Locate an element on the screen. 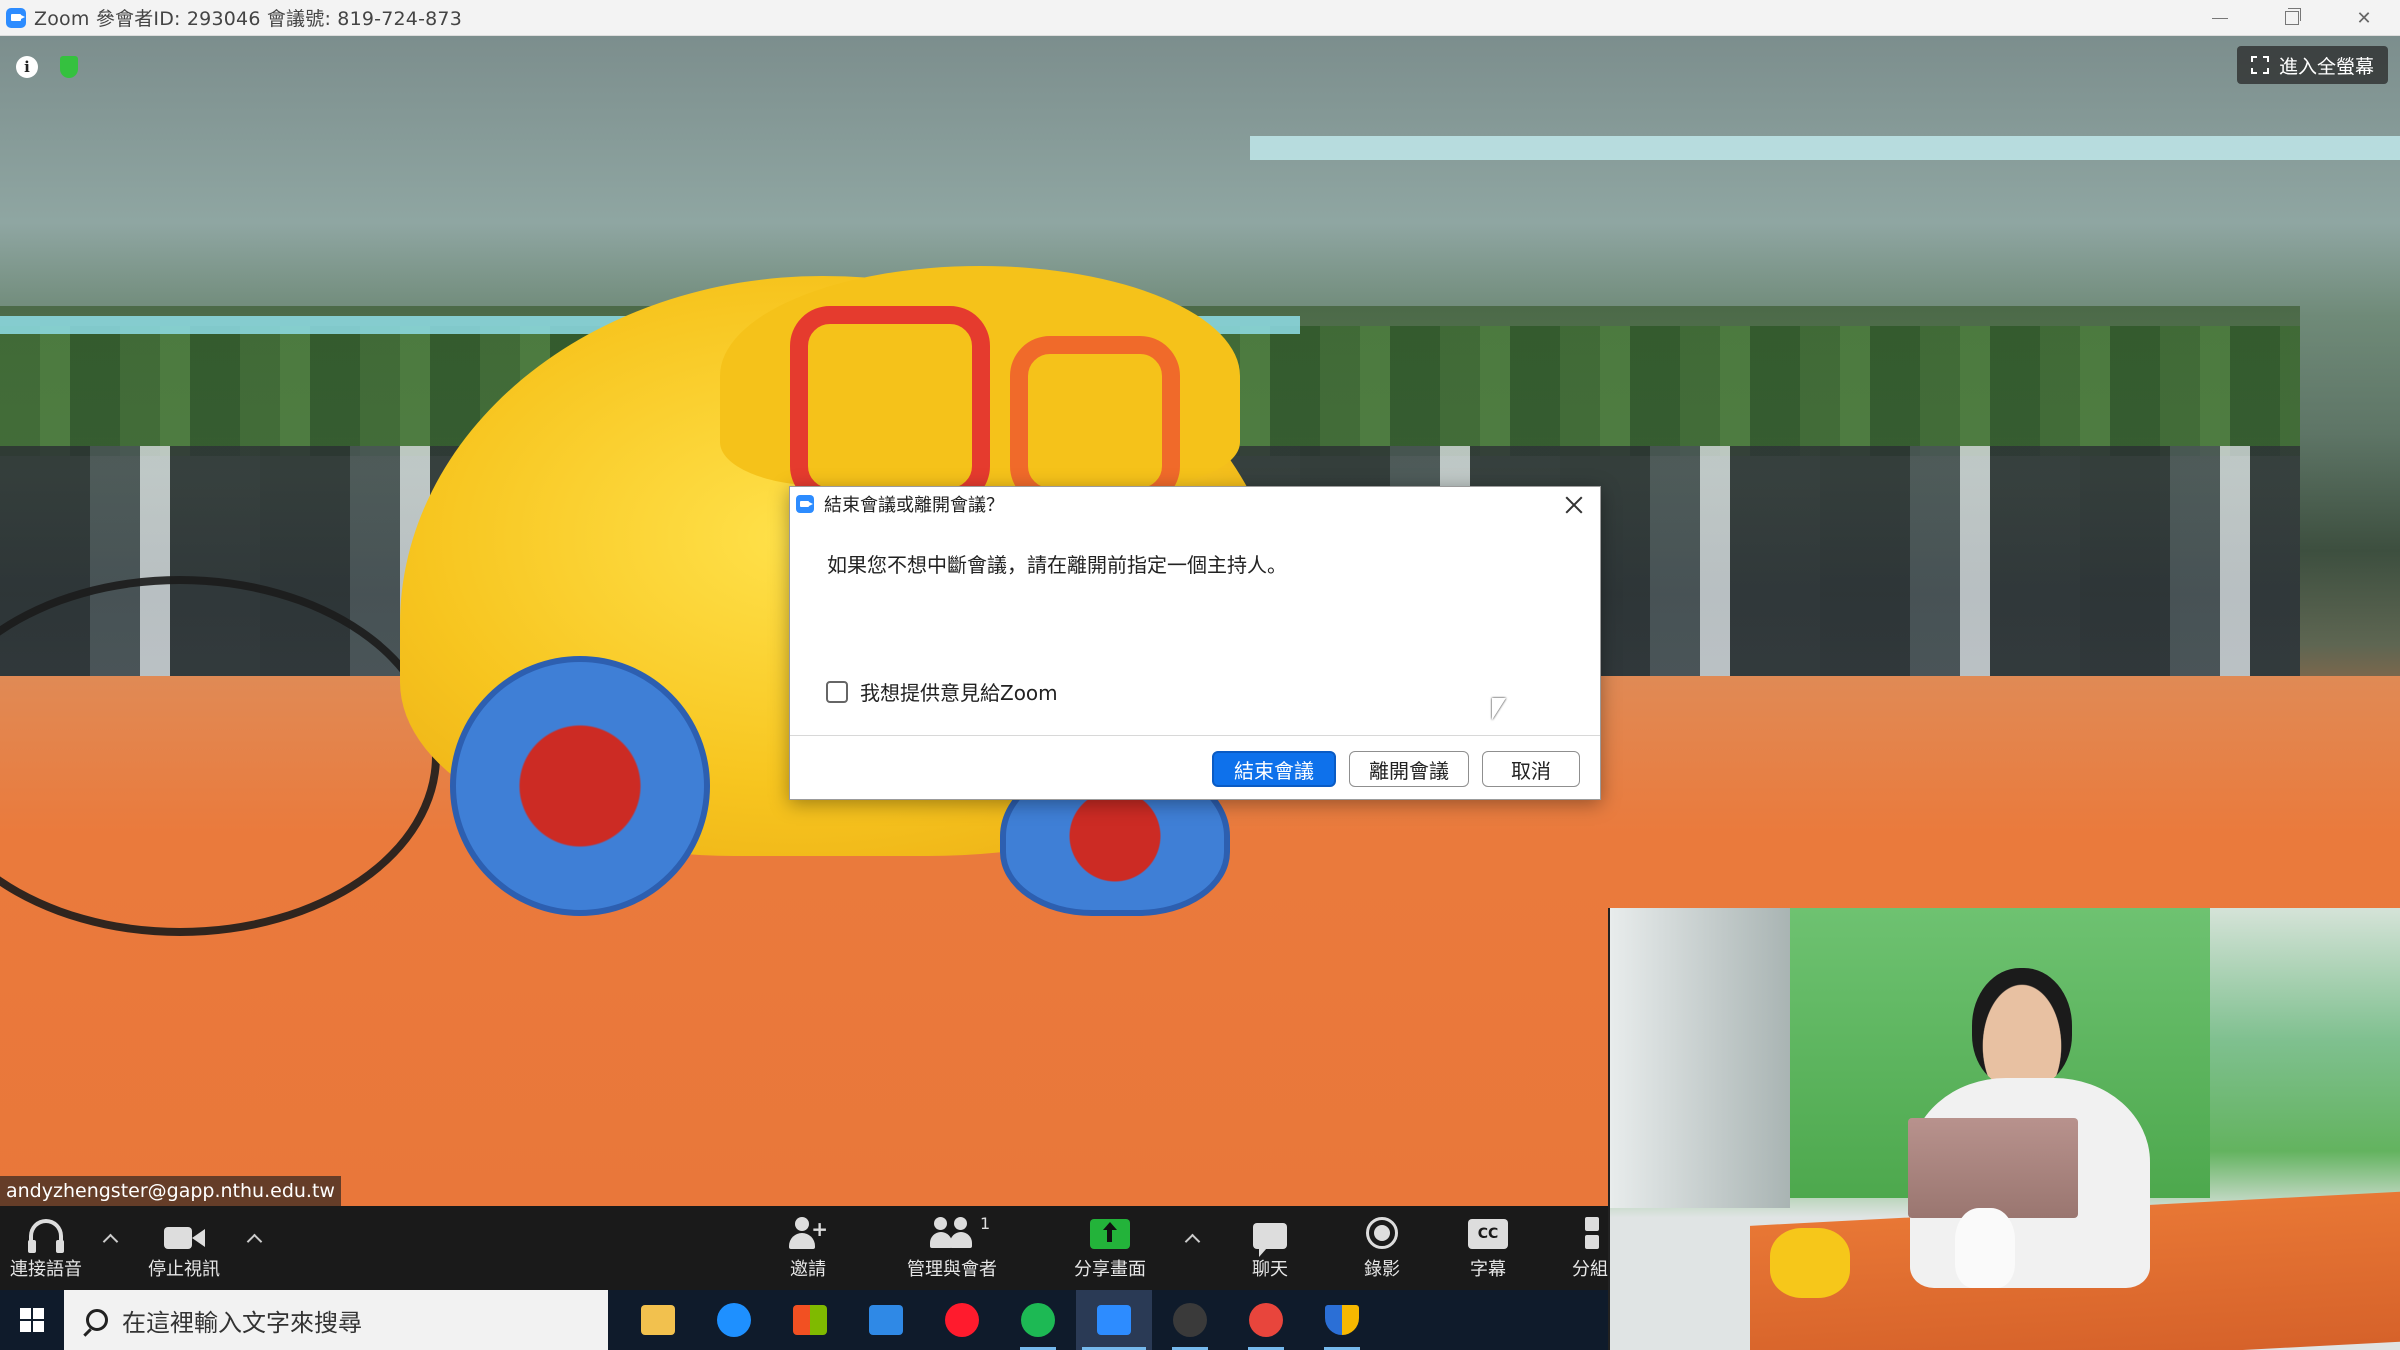  self-view-toy-car is located at coordinates (1810, 1263).